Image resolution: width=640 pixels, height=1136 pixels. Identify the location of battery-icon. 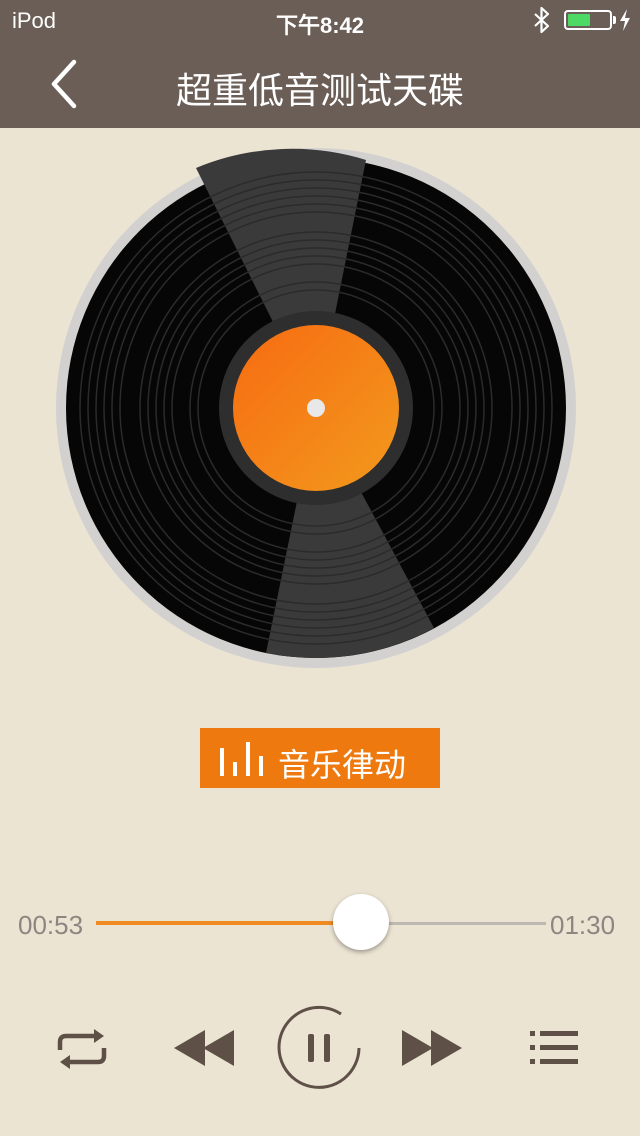
(588, 20).